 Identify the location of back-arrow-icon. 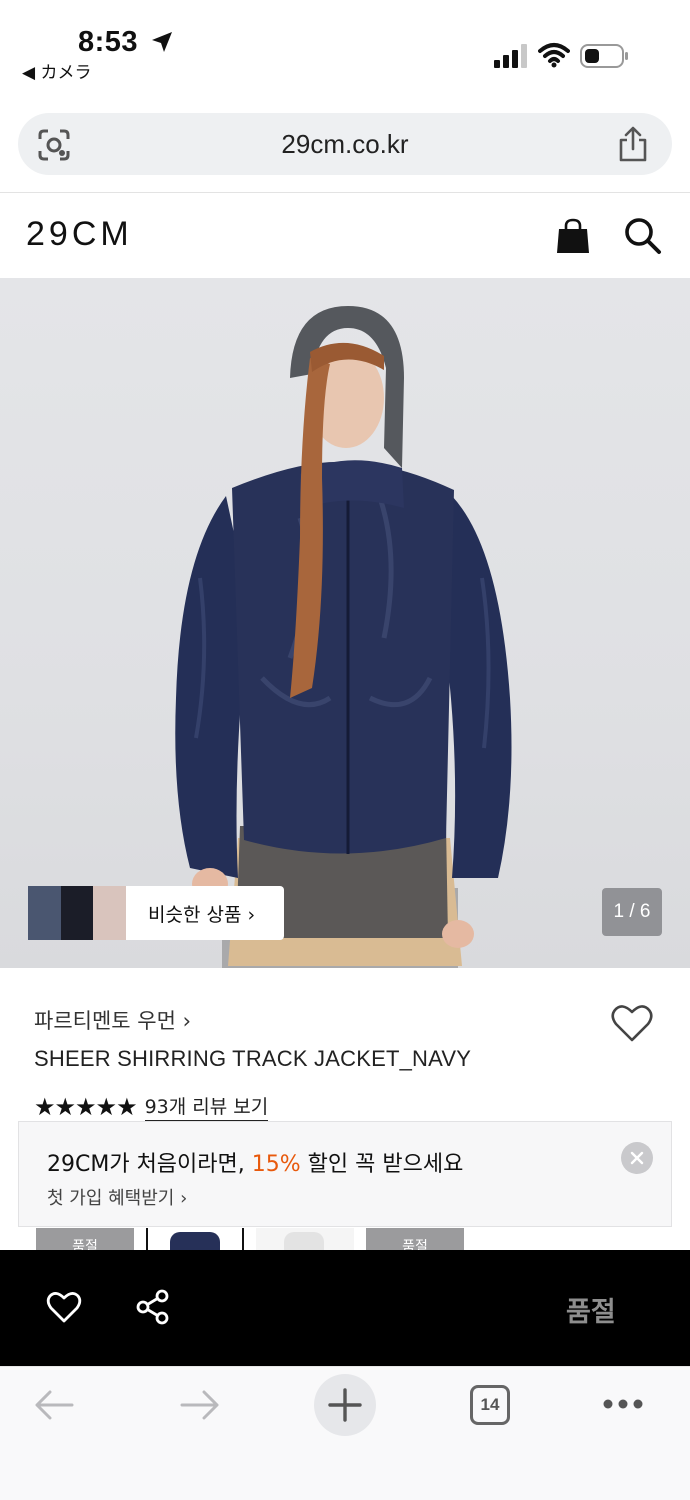
(54, 1405).